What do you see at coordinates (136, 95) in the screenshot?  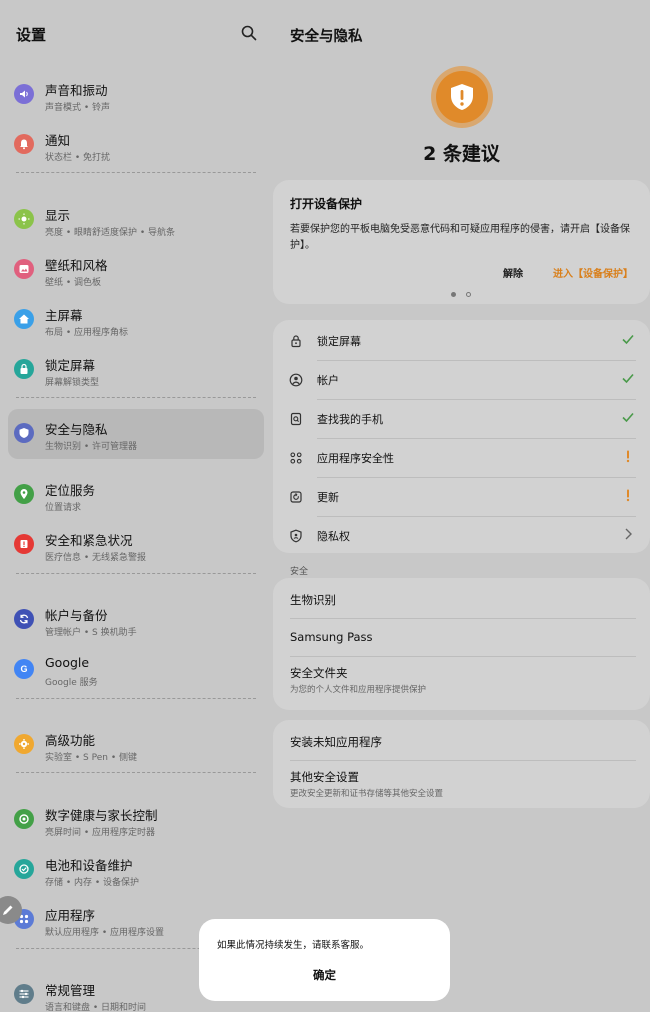 I see `sidebar-item-1: 声音和振动 声音模式 • 铃声` at bounding box center [136, 95].